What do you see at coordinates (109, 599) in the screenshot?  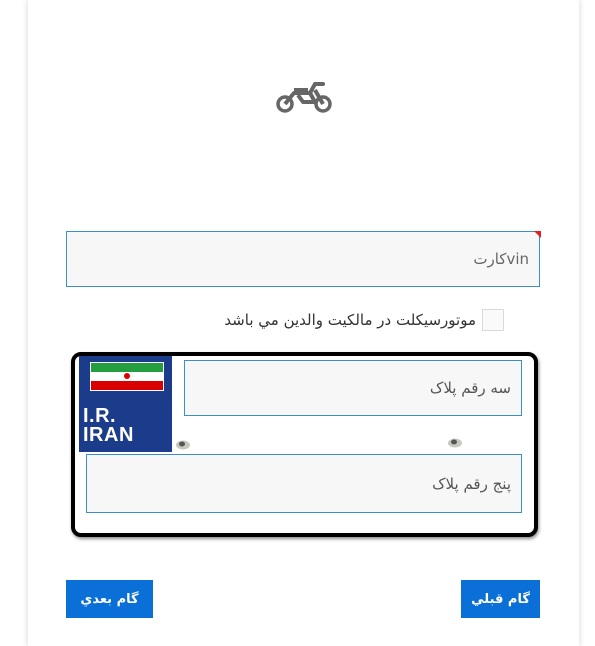 I see `next-step-button: گام بعدي` at bounding box center [109, 599].